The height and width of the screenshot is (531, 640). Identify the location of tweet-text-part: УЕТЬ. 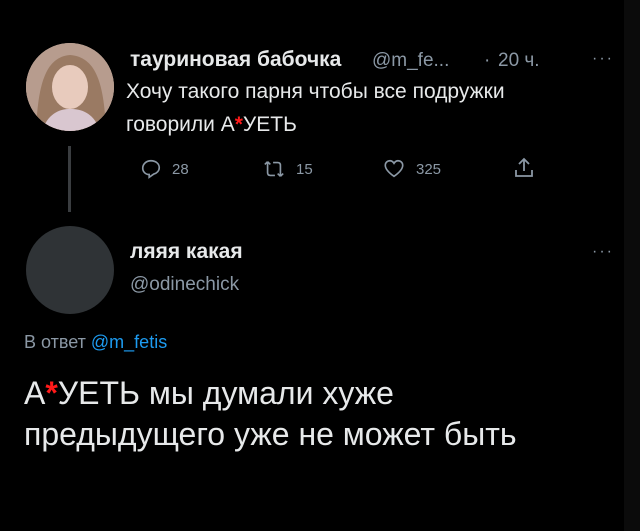
(269, 124).